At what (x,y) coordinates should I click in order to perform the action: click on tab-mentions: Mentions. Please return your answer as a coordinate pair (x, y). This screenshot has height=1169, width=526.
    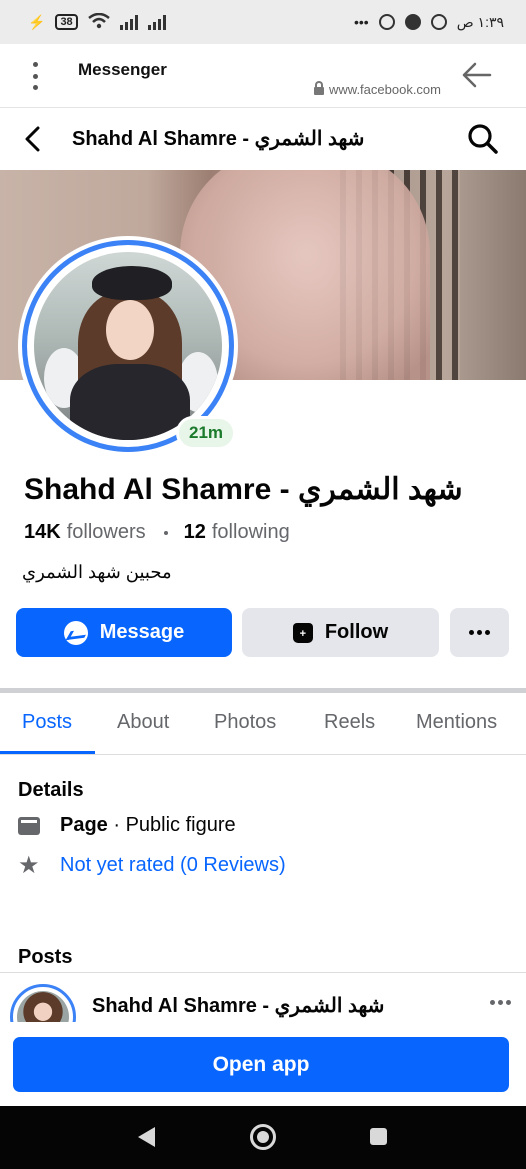
    Looking at the image, I should click on (456, 722).